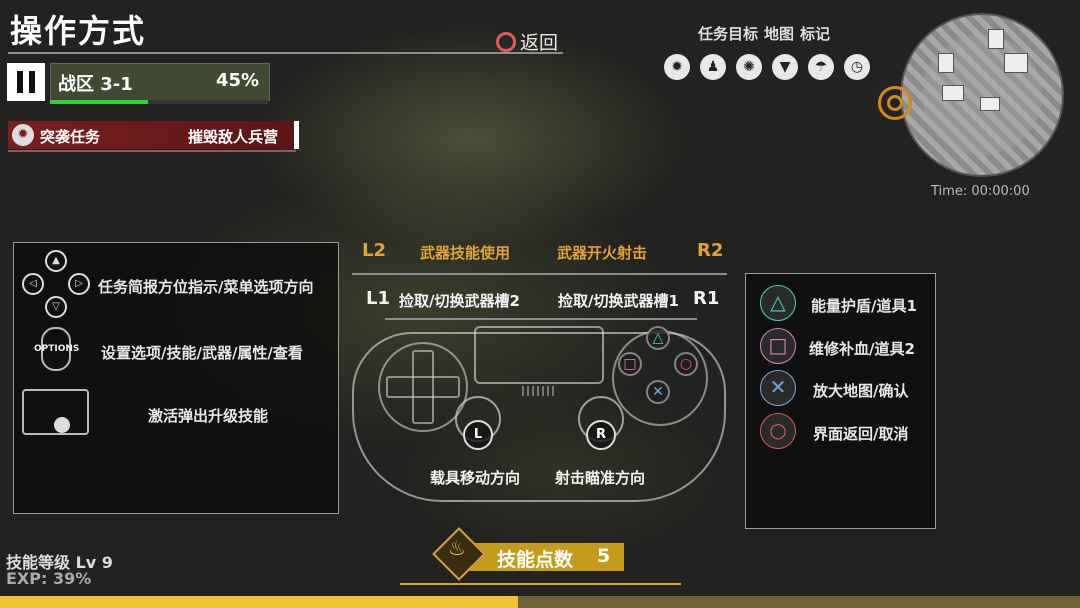 The width and height of the screenshot is (1080, 608). Describe the element at coordinates (602, 253) in the screenshot. I see `r2-action: 武器开火射击` at that location.